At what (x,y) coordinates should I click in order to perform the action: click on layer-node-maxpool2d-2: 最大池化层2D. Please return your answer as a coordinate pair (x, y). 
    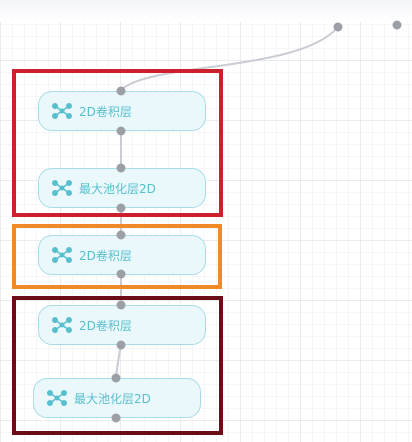
    Looking at the image, I should click on (117, 398).